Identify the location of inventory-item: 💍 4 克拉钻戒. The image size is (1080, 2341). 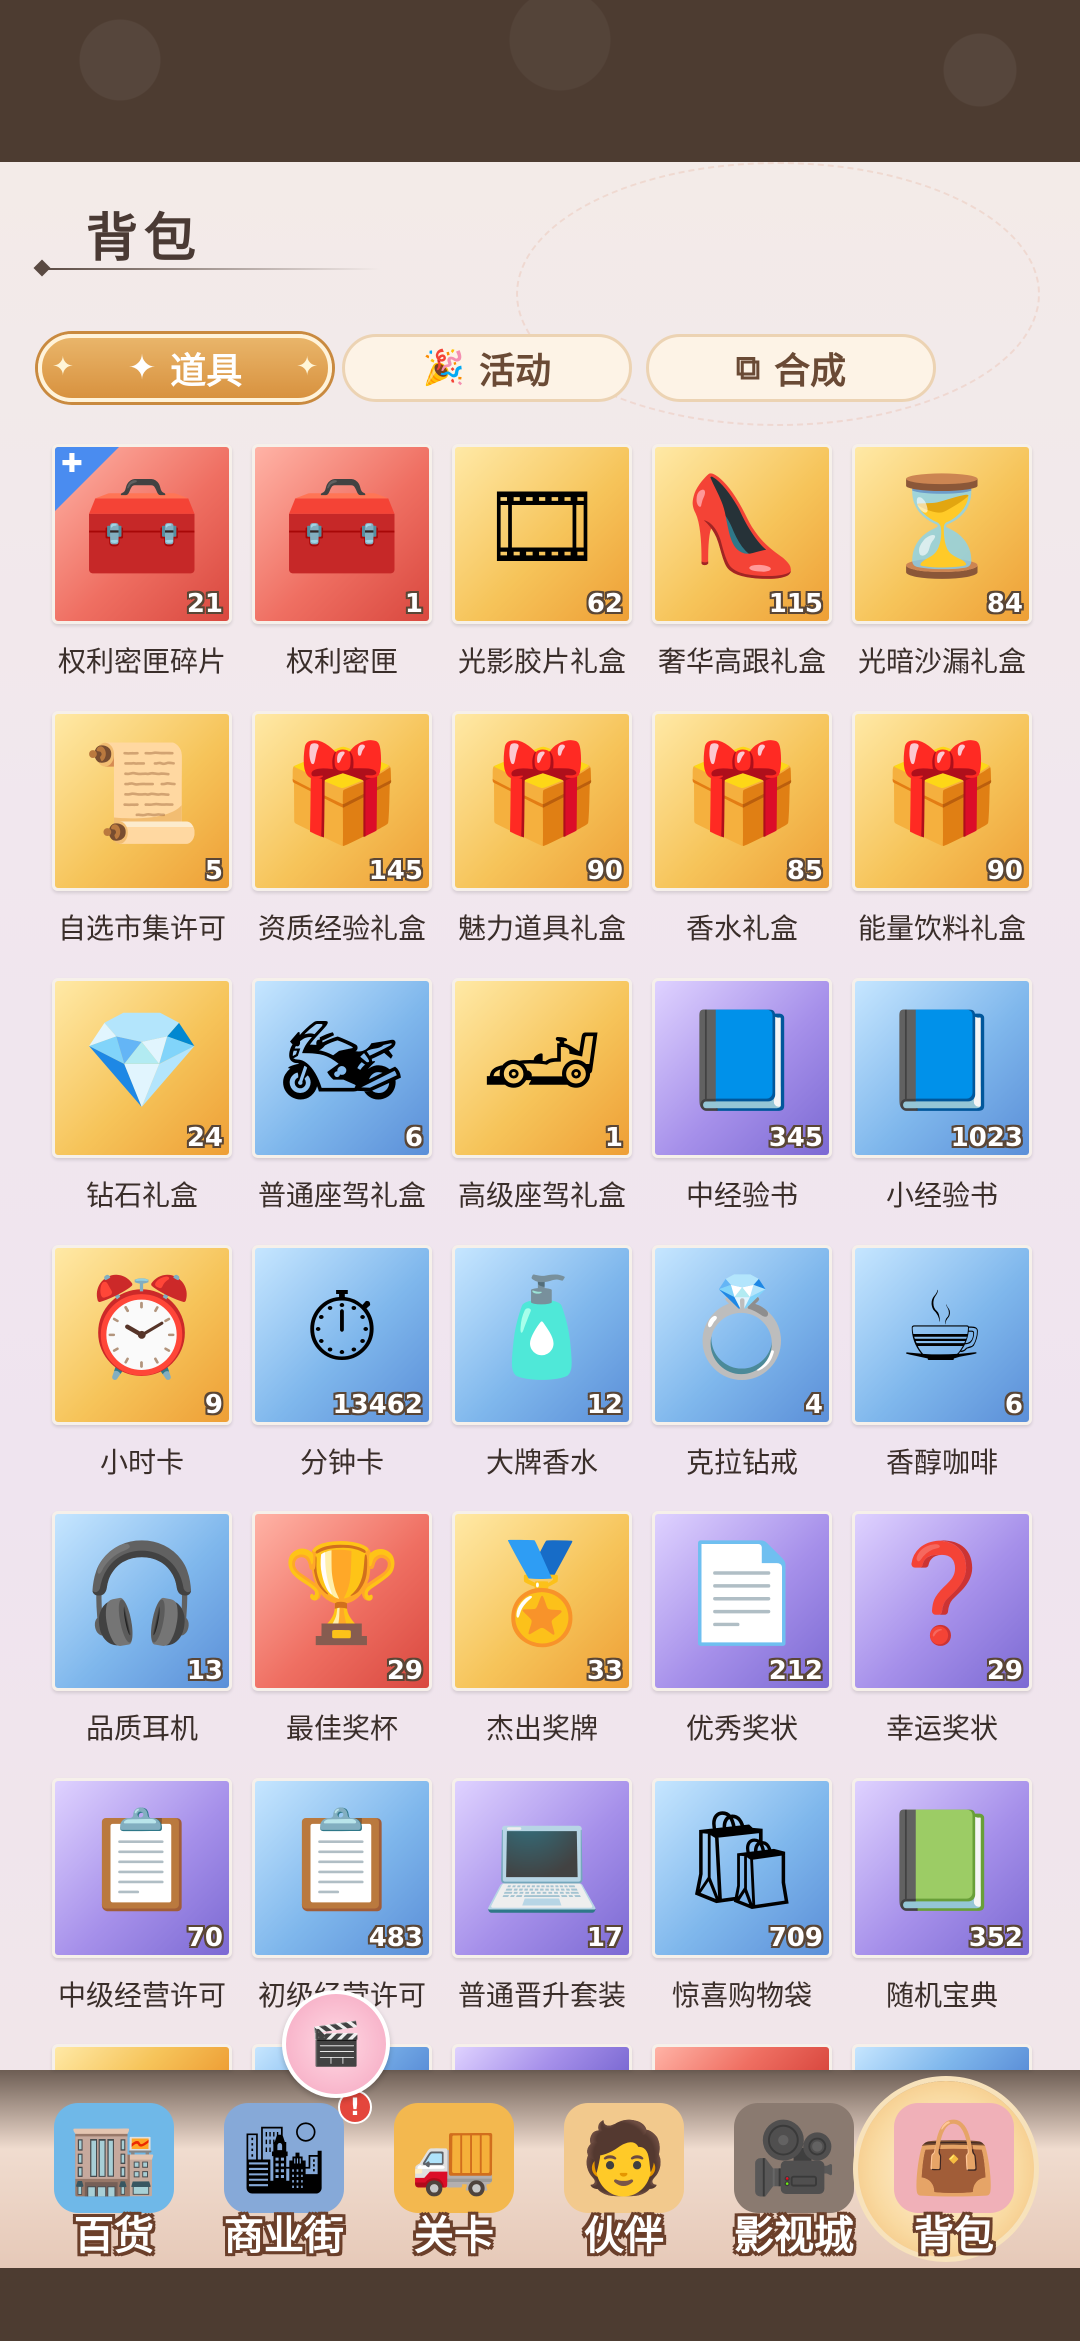
(742, 1362).